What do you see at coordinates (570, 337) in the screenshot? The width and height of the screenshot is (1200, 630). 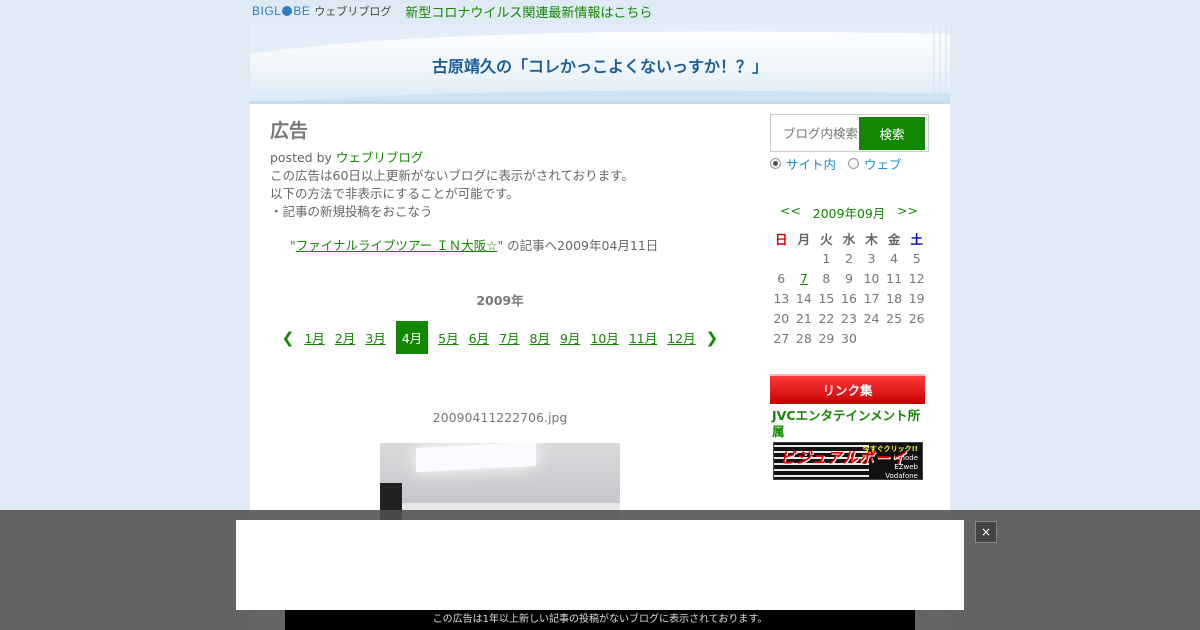 I see `month-link: 9月` at bounding box center [570, 337].